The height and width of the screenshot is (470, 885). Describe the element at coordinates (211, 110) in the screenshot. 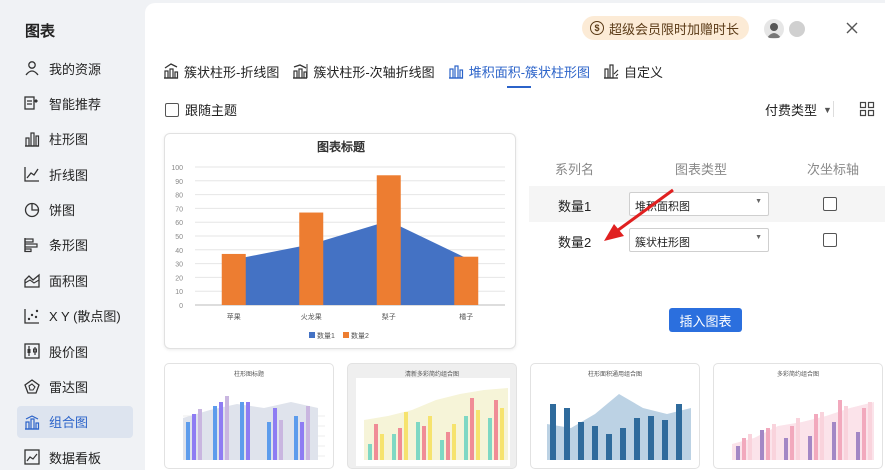

I see `follow-theme-label: 跟随主题` at that location.